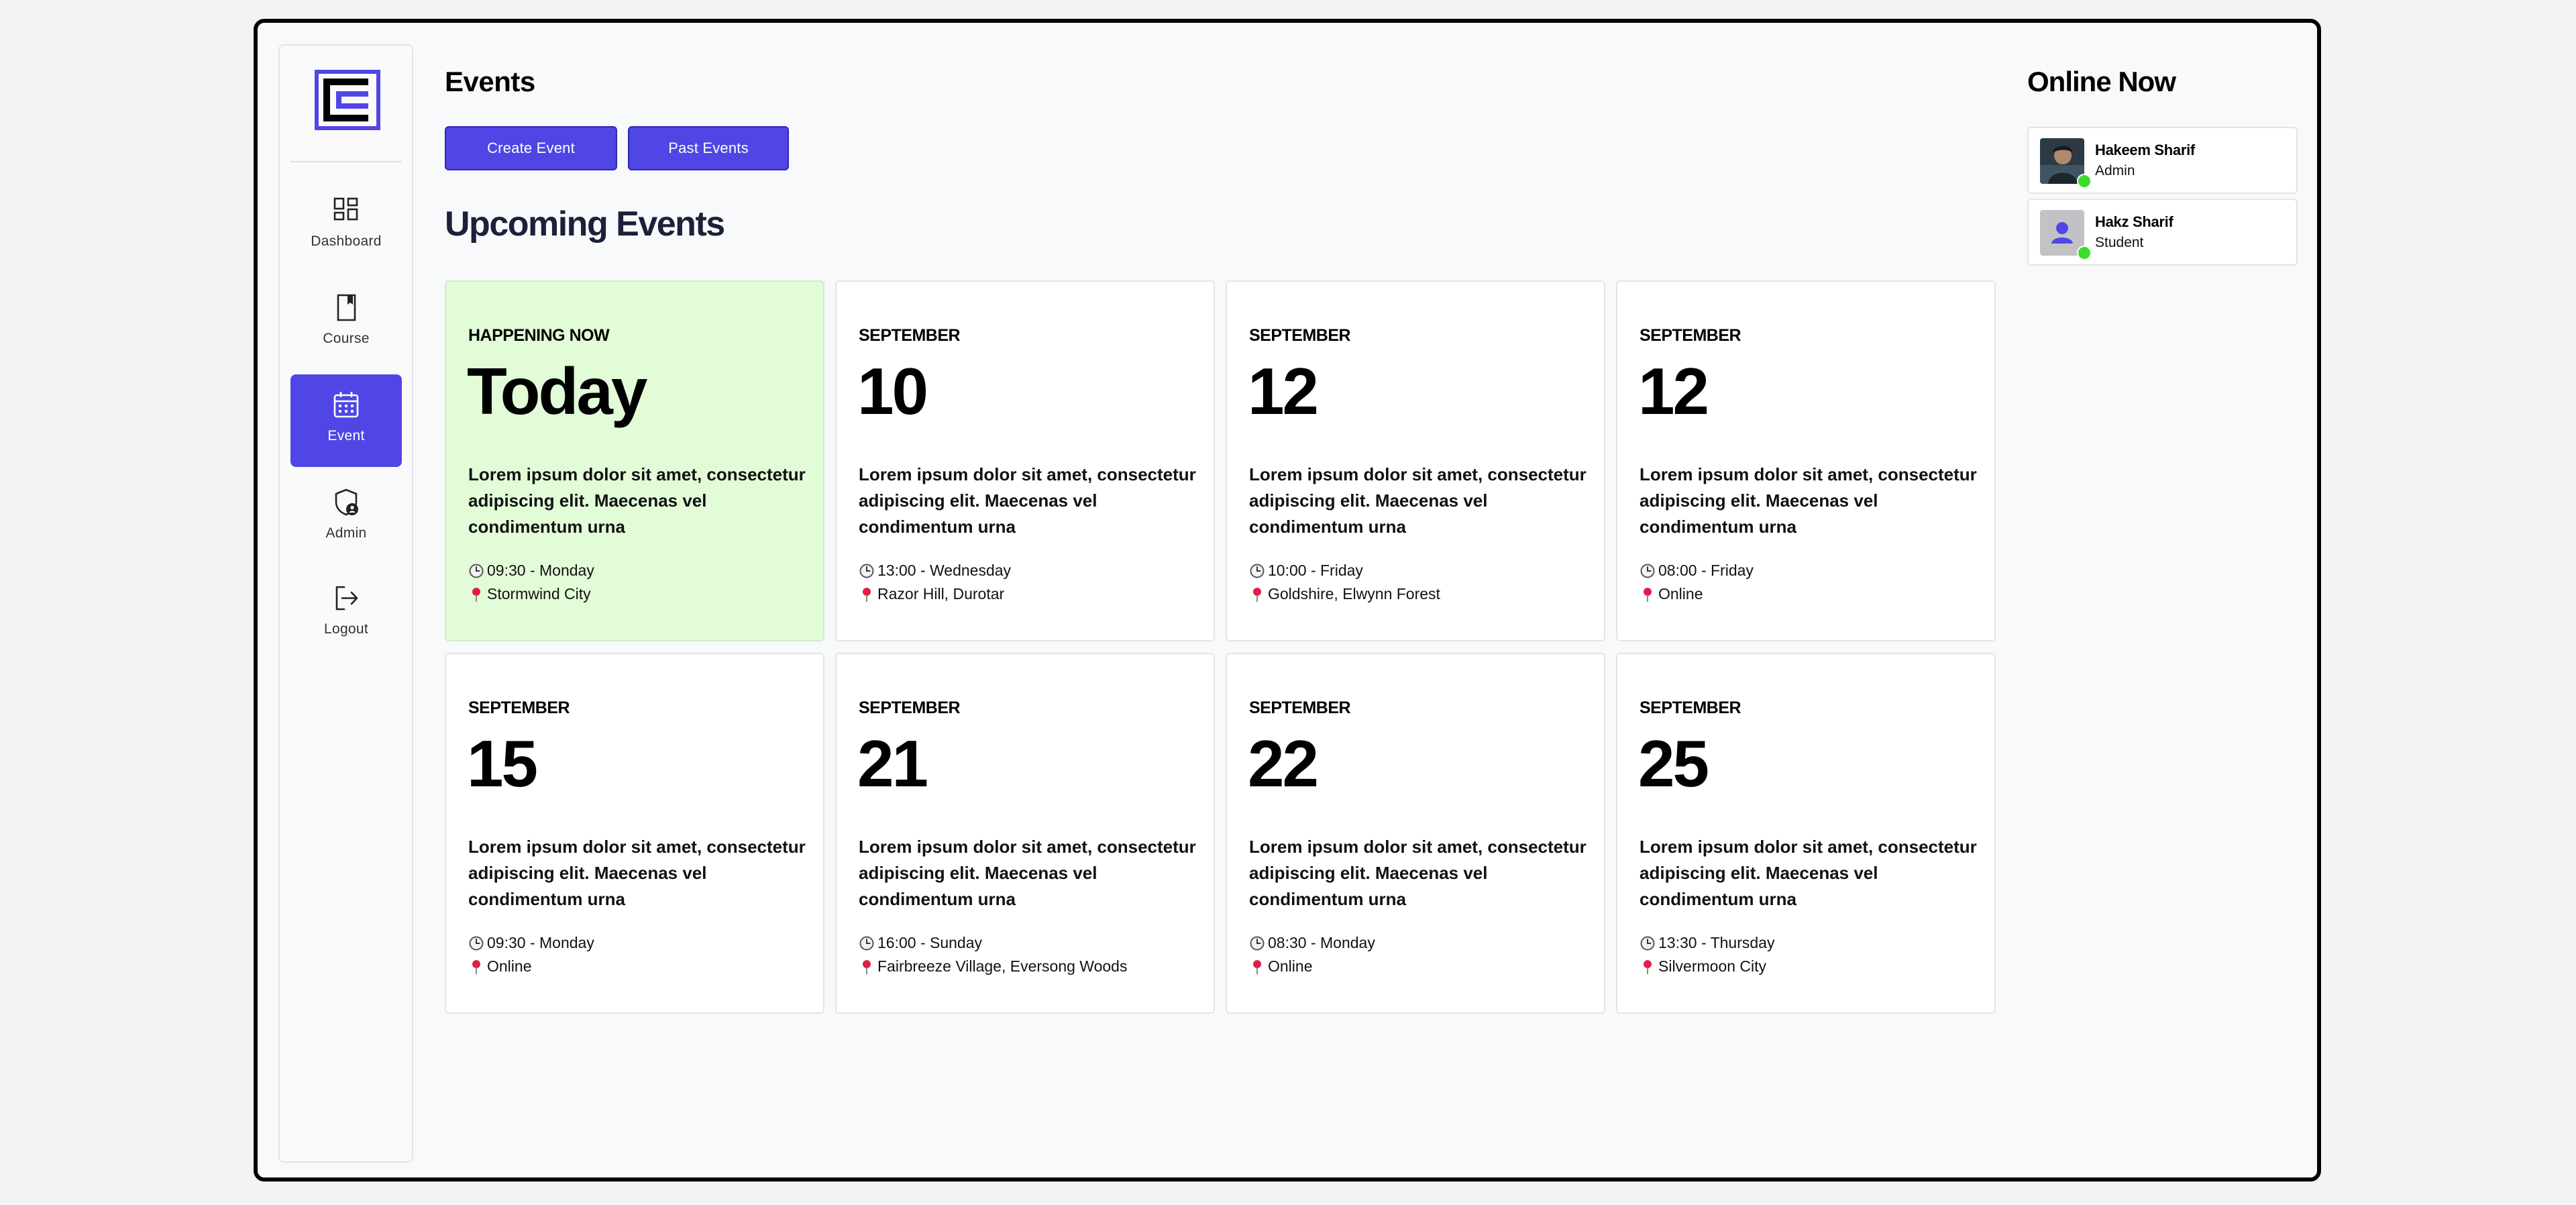 This screenshot has height=1205, width=2576. I want to click on event-time-row: 13:00 - Wednesday, so click(935, 571).